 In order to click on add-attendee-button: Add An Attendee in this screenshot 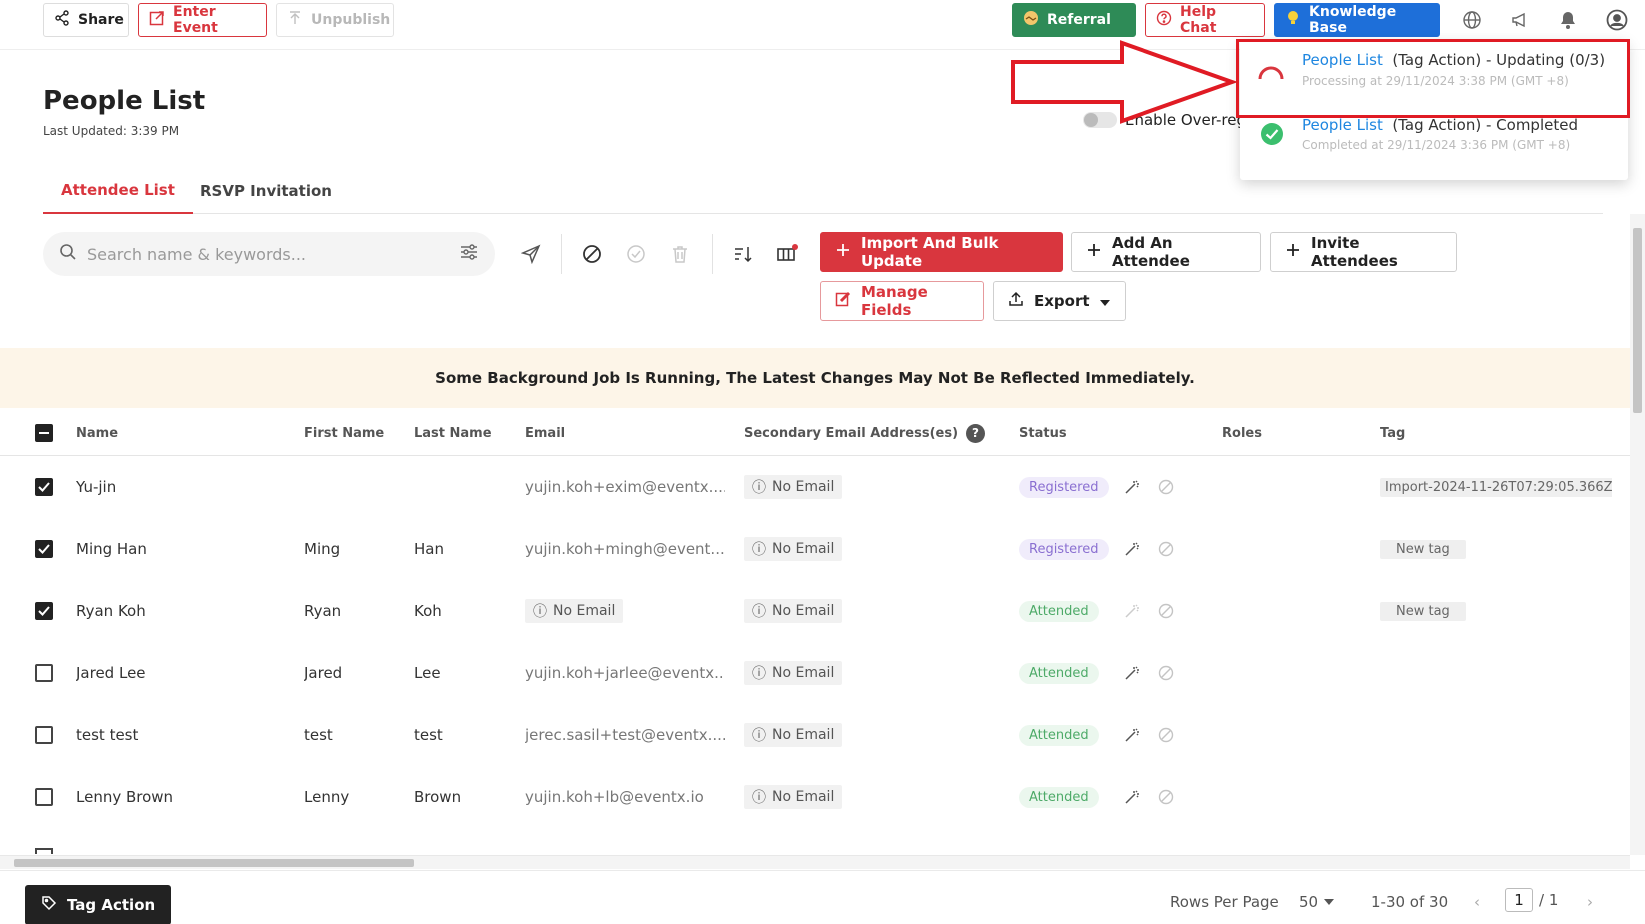, I will do `click(1166, 252)`.